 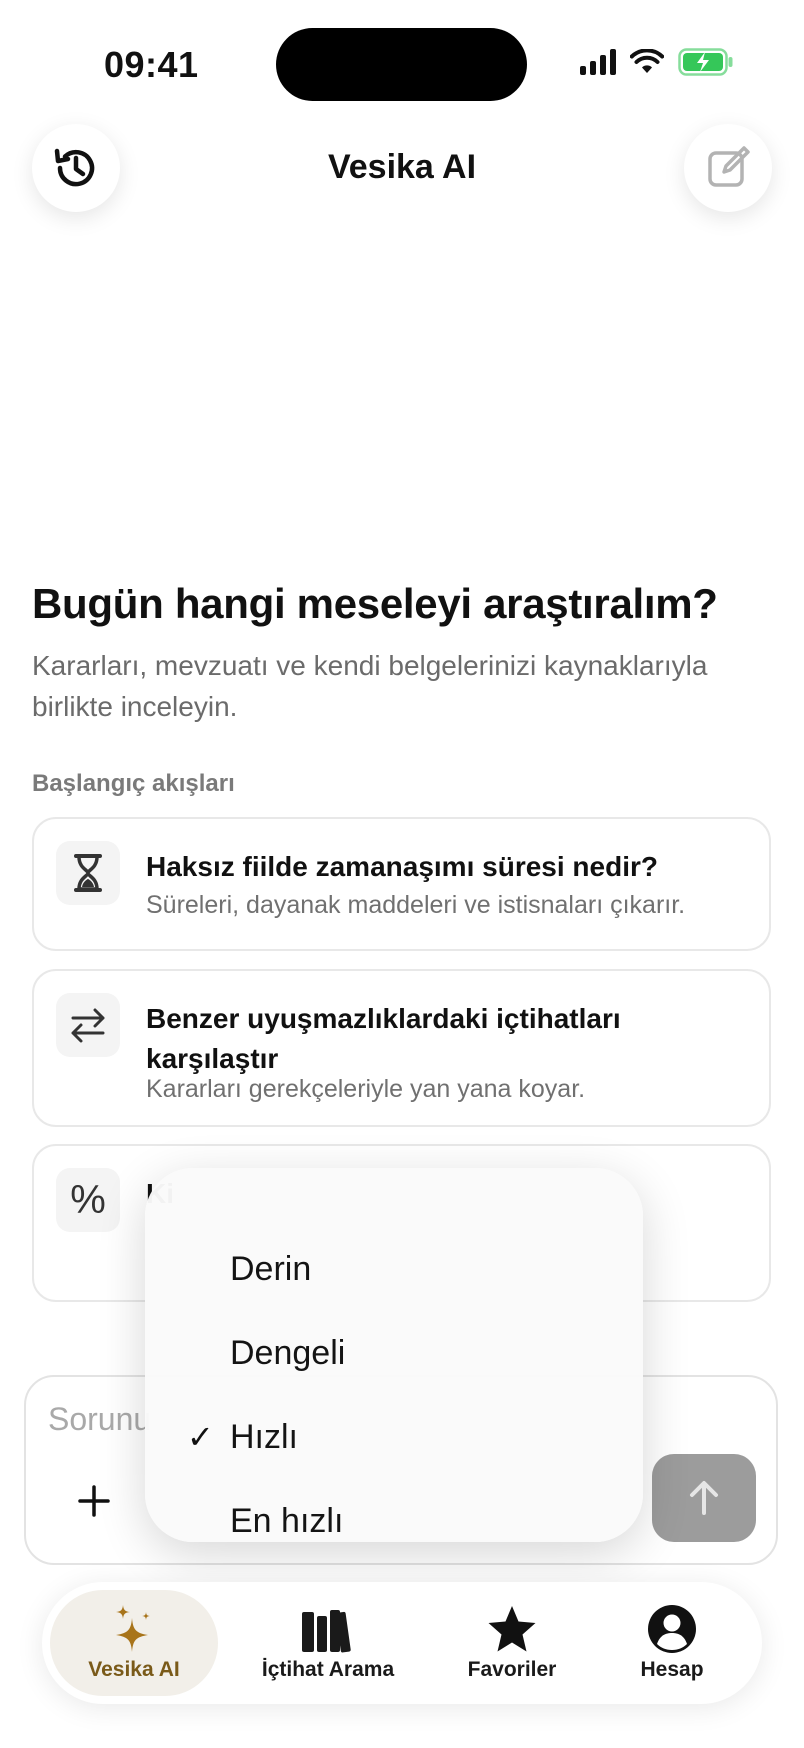 What do you see at coordinates (271, 1268) in the screenshot?
I see `mode-option-label: Derin` at bounding box center [271, 1268].